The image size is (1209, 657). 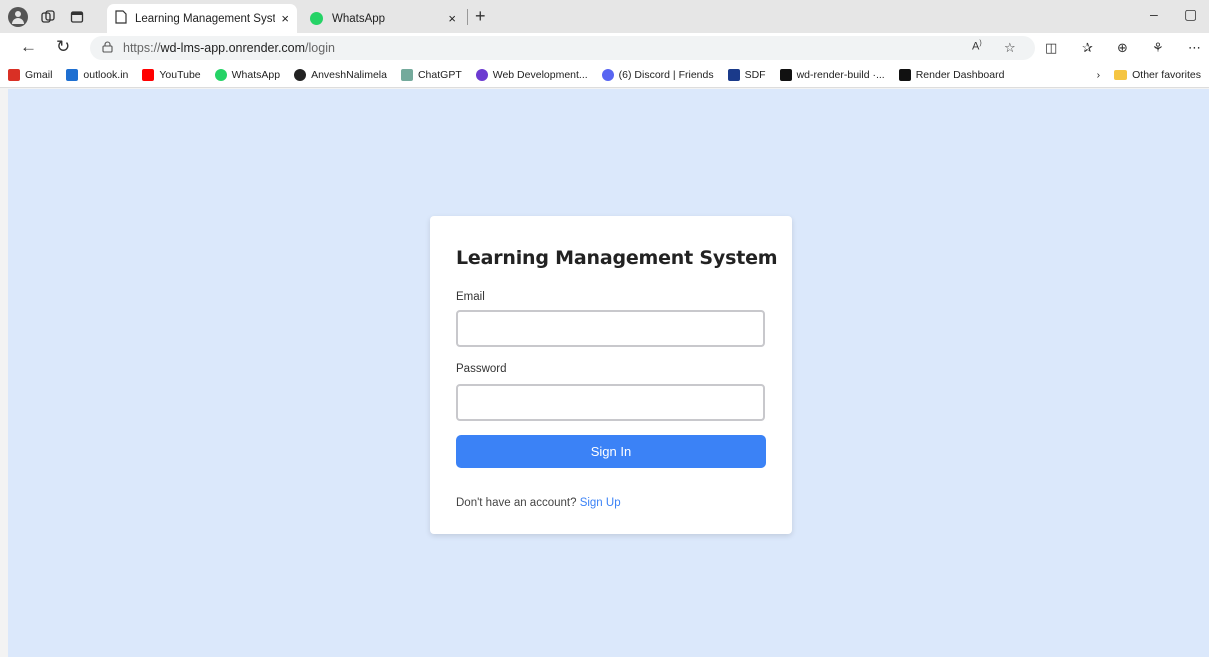 I want to click on bookmark-label: SDF, so click(x=755, y=75).